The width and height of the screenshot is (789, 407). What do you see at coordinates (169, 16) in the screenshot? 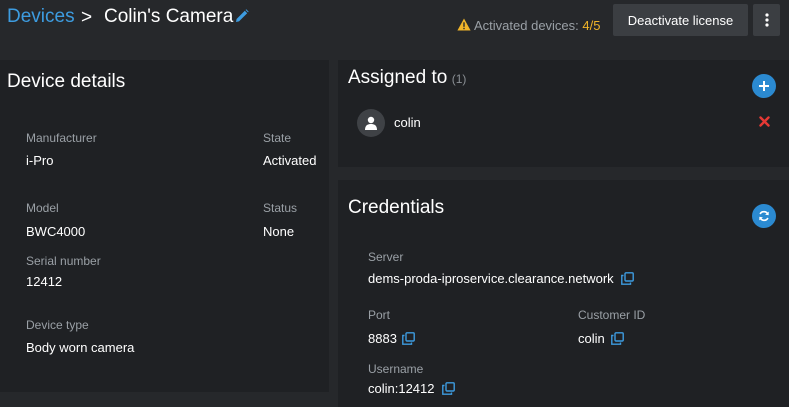
I see `page-title: Colin's Camera` at bounding box center [169, 16].